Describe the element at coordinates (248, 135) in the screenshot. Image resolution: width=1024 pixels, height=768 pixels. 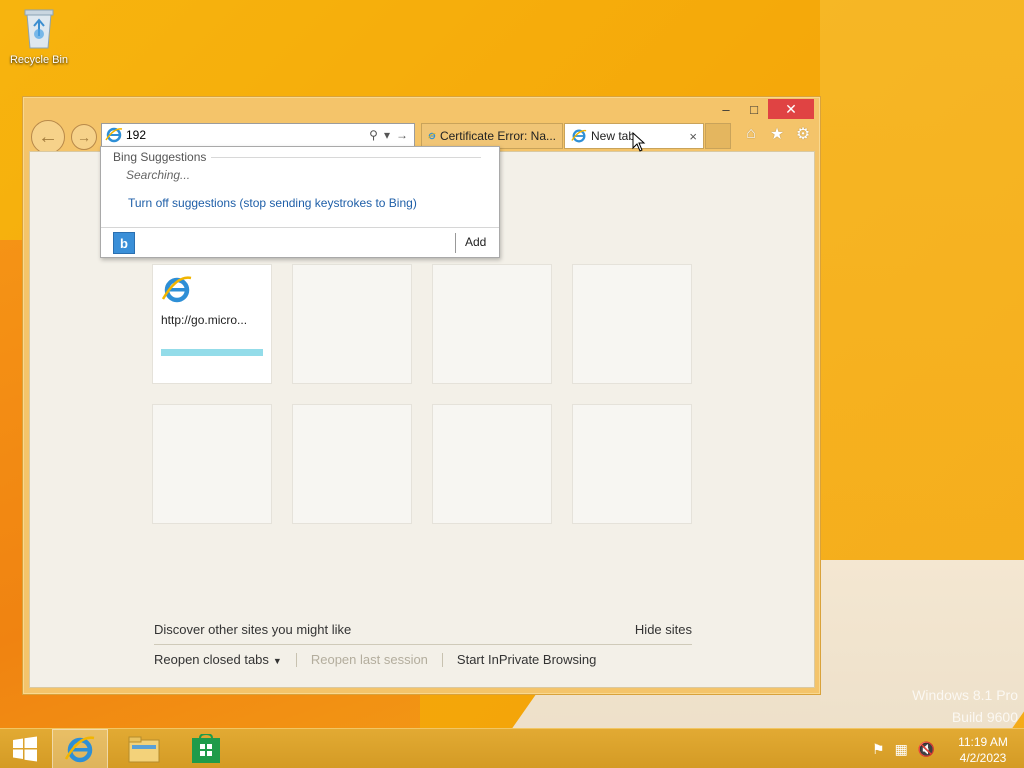
I see `address-input` at that location.